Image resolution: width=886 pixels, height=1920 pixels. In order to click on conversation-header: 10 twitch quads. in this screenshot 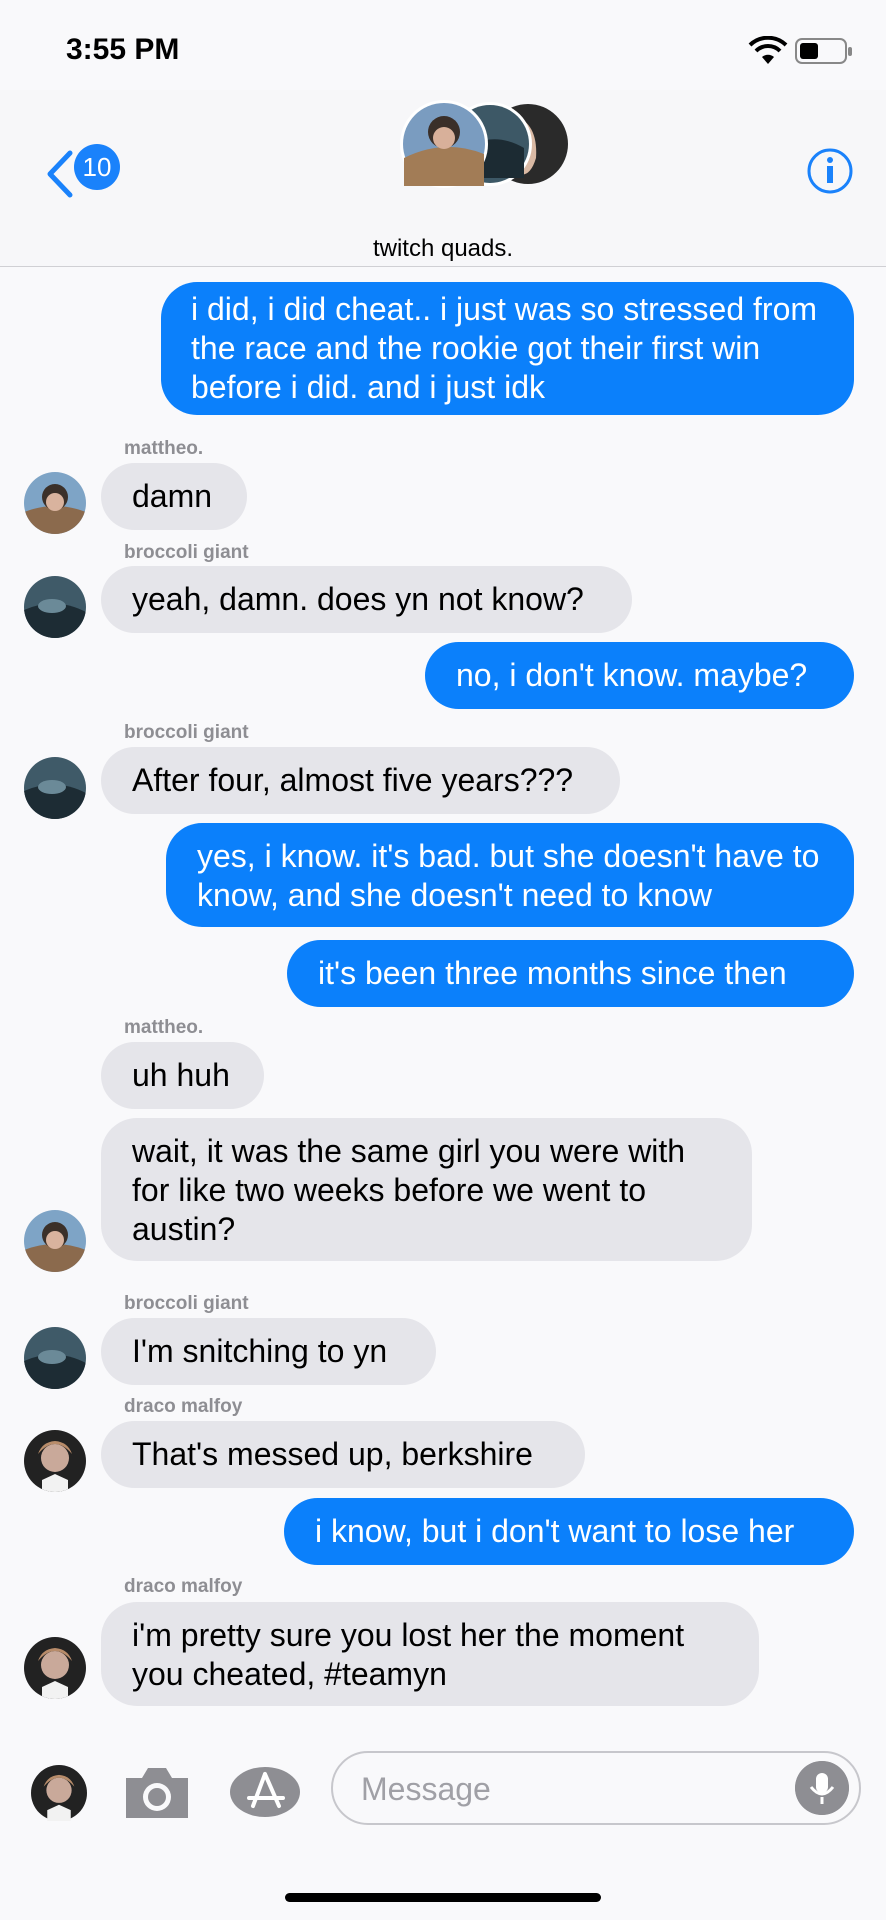, I will do `click(443, 178)`.